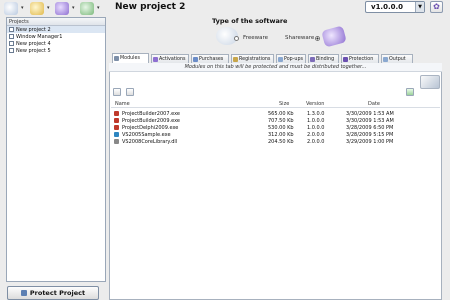 The width and height of the screenshot is (450, 300). Describe the element at coordinates (130, 92) in the screenshot. I see `remove-module-button` at that location.